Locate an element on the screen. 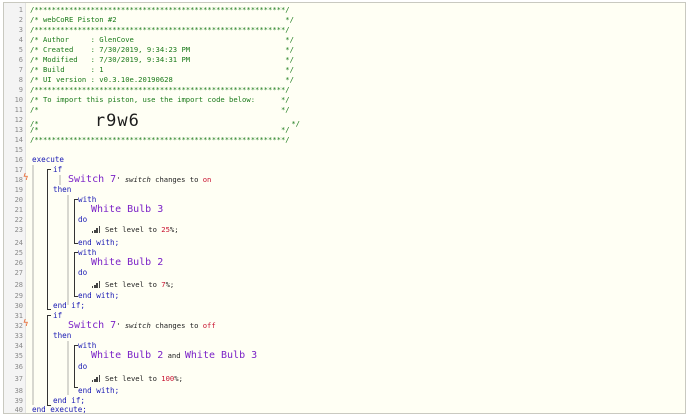 Image resolution: width=690 pixels, height=418 pixels. comment-line: /* Modified : 7/30/2019, 9:34:31 PM */ is located at coordinates (162, 59).